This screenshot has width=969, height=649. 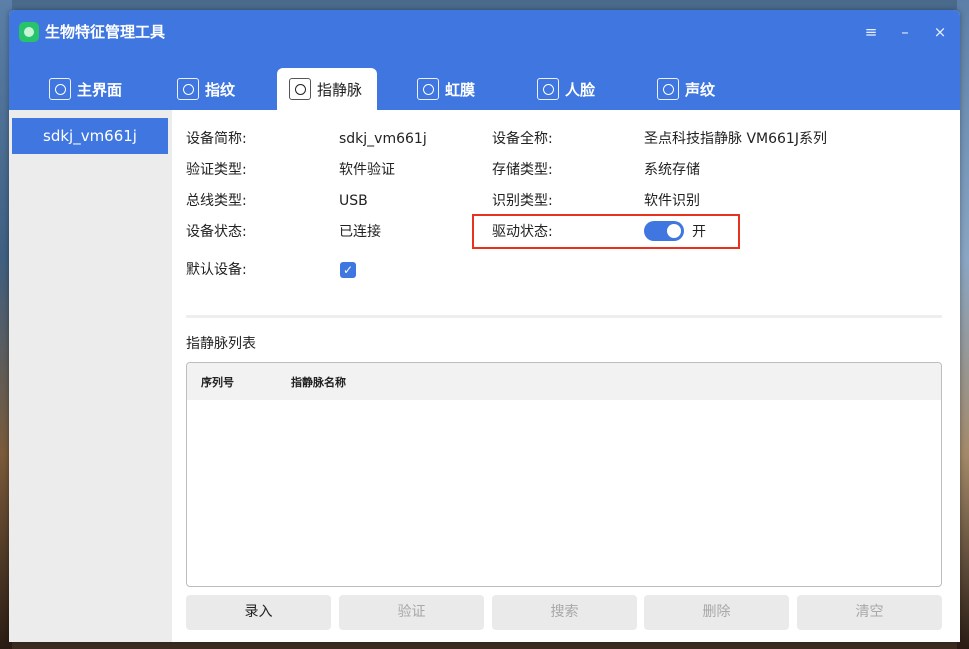 I want to click on sidebar-item-device: sdkj_vm661j, so click(x=90, y=136).